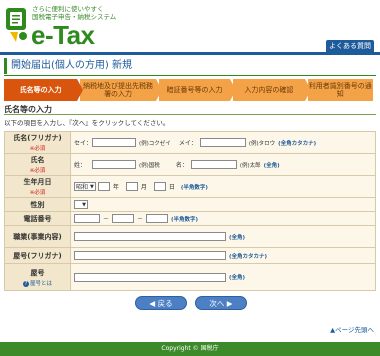 Image resolution: width=380 pixels, height=356 pixels. I want to click on value-shop-kana: (全角カタカナ), so click(223, 255).